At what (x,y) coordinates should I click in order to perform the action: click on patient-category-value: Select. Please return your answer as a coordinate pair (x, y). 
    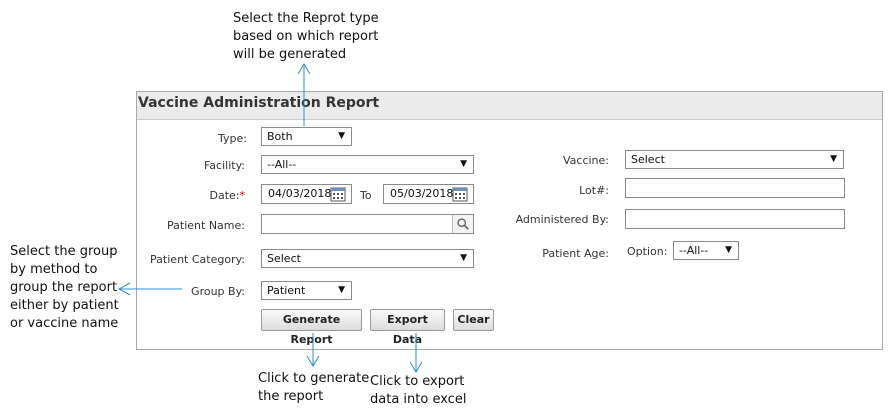
    Looking at the image, I should click on (284, 258).